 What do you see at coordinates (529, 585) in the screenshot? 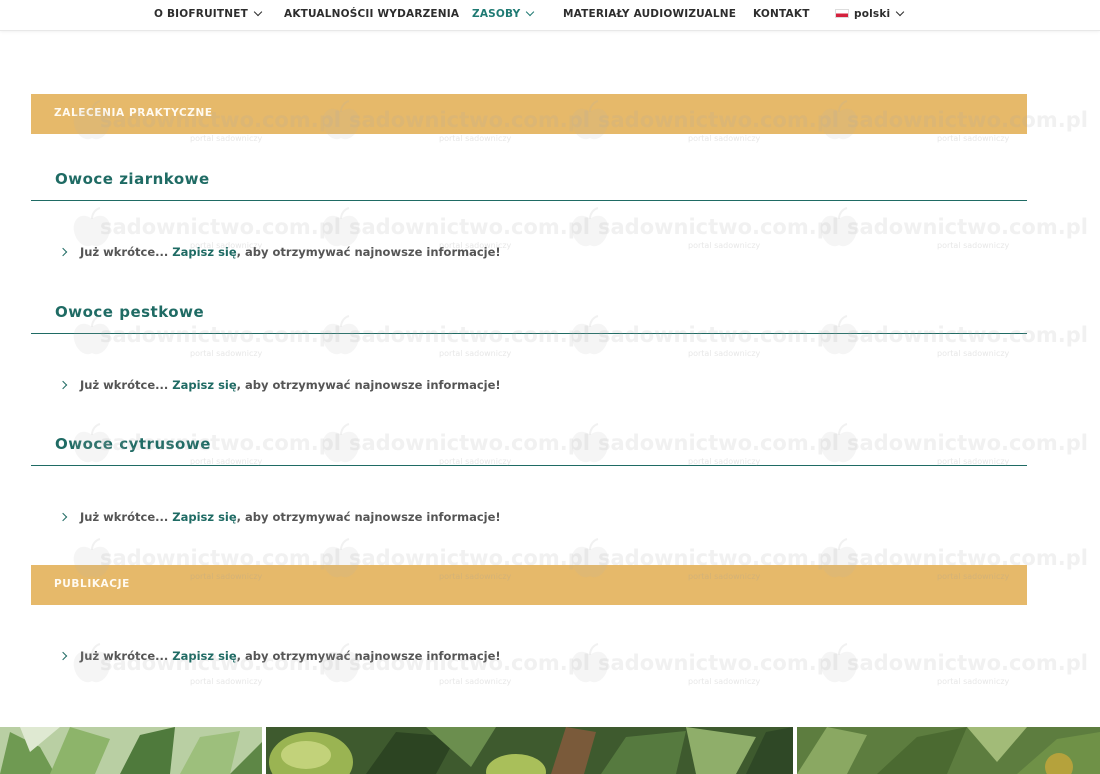
I see `section-bar-publikacje: PUBLIKACJE` at bounding box center [529, 585].